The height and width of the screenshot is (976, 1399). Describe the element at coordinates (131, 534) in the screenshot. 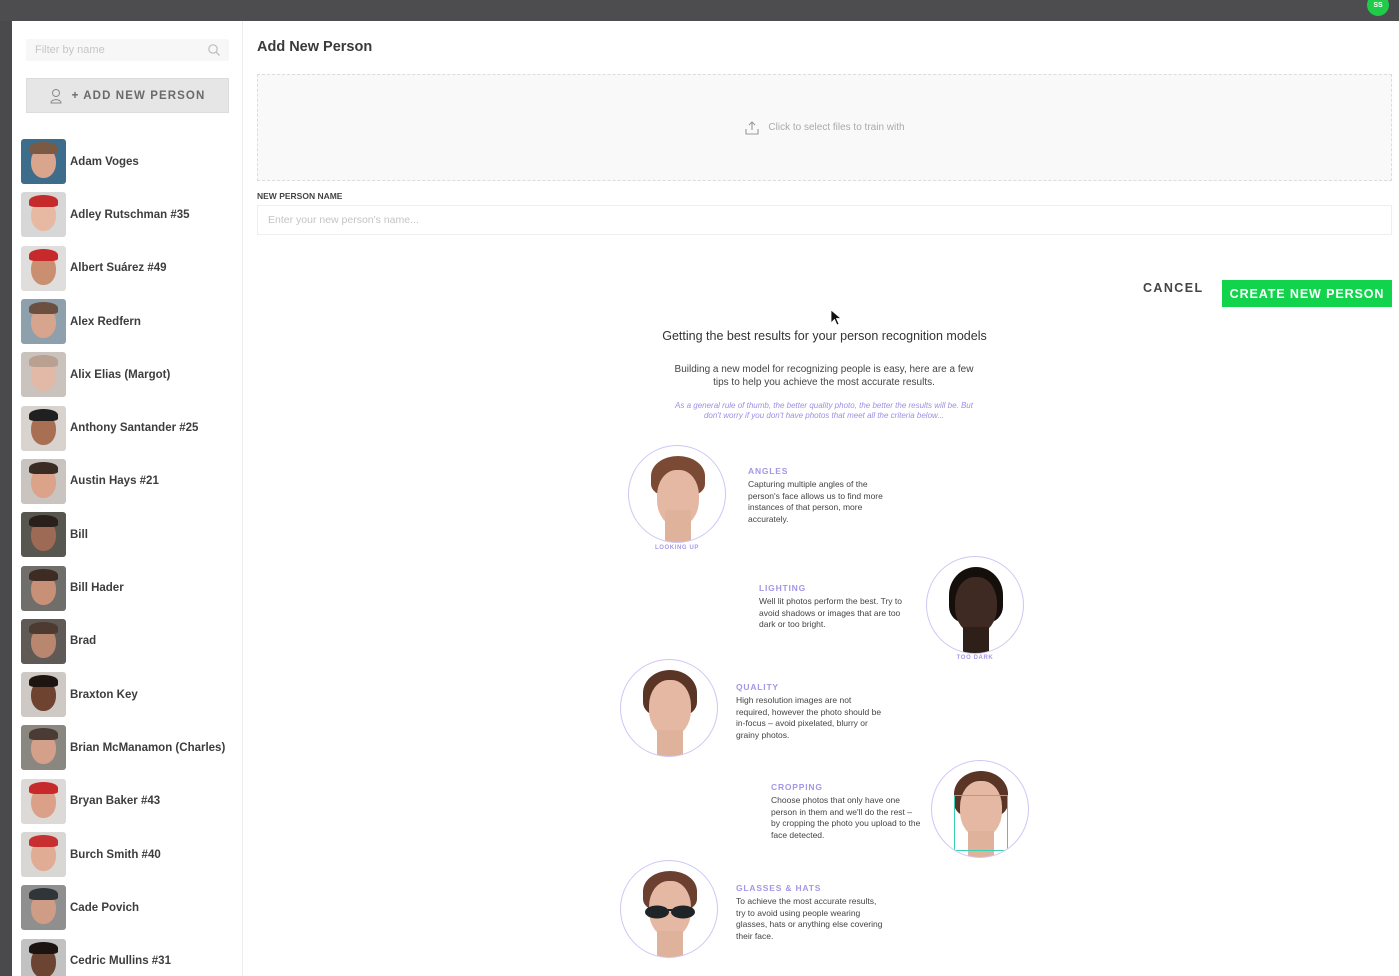

I see `sidebar-person-item: Bill` at that location.